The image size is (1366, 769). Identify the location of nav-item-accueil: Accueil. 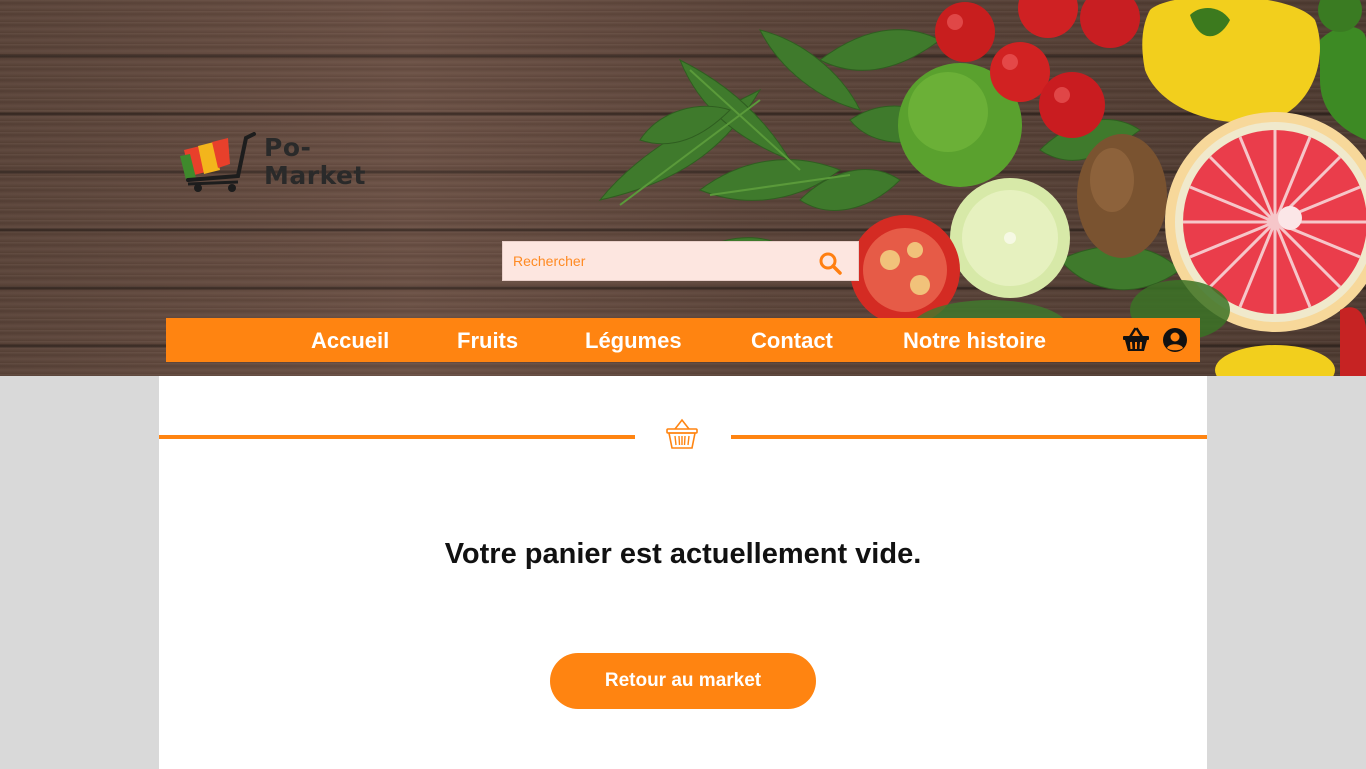
(350, 340).